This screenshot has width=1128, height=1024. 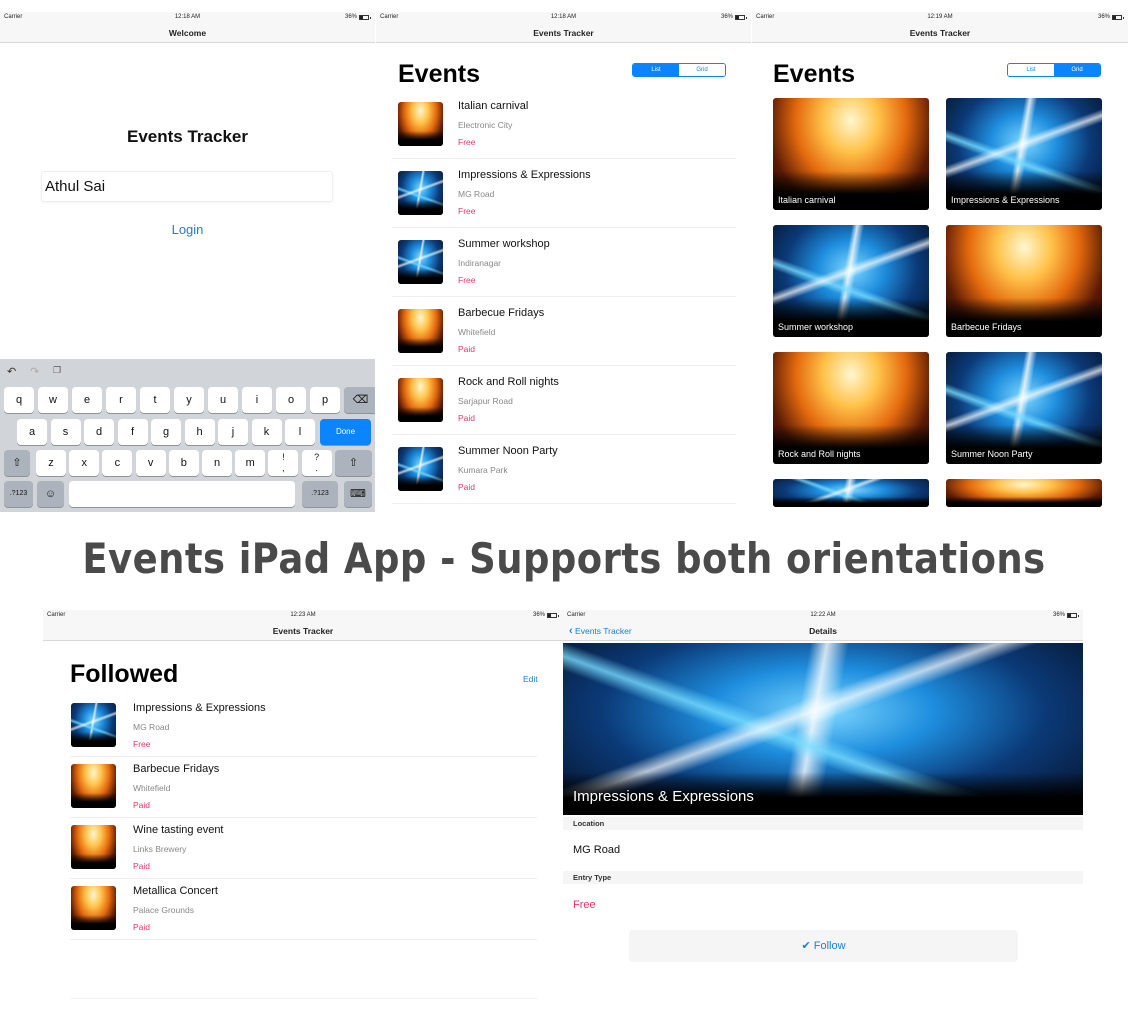 I want to click on list-item: Summer workshop Indiranagar Free, so click(x=564, y=262).